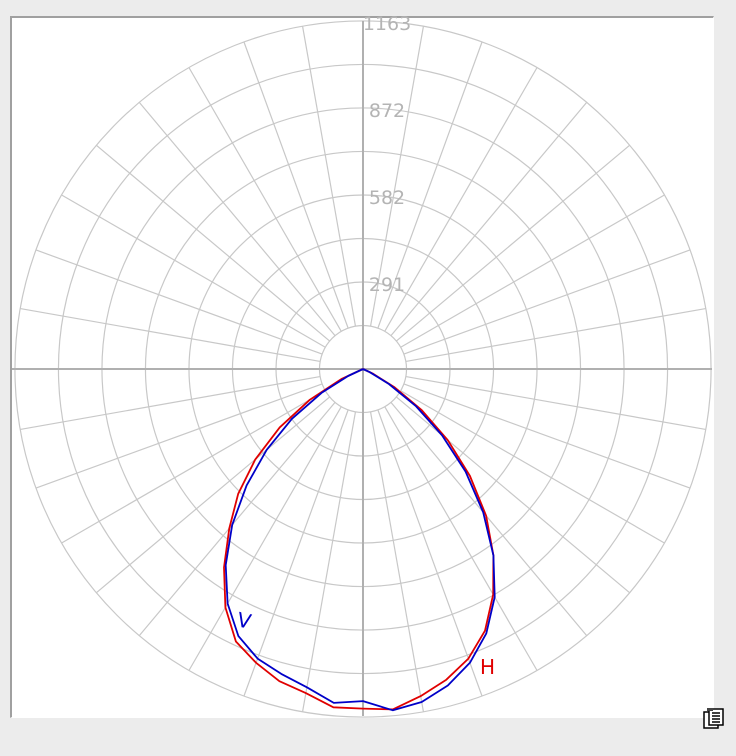 This screenshot has width=736, height=756. Describe the element at coordinates (713, 719) in the screenshot. I see `copy-to-clipboard-icon` at that location.